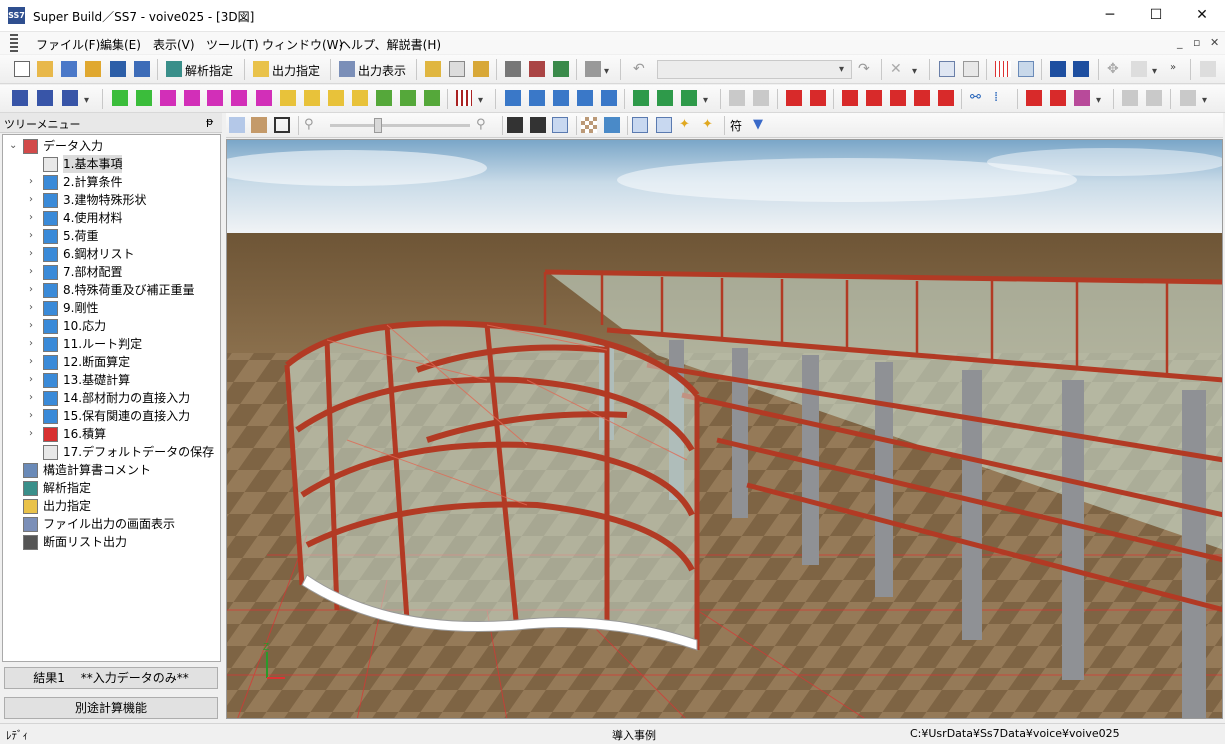 This screenshot has height=744, width=1225. I want to click on print-icon, so click(513, 69).